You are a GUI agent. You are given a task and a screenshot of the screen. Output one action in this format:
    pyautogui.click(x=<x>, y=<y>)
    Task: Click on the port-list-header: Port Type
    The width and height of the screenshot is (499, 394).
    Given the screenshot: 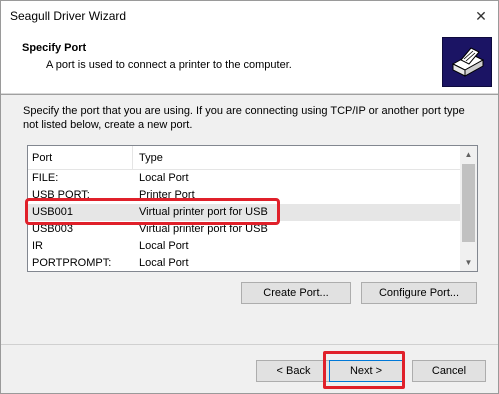 What is the action you would take?
    pyautogui.click(x=244, y=158)
    